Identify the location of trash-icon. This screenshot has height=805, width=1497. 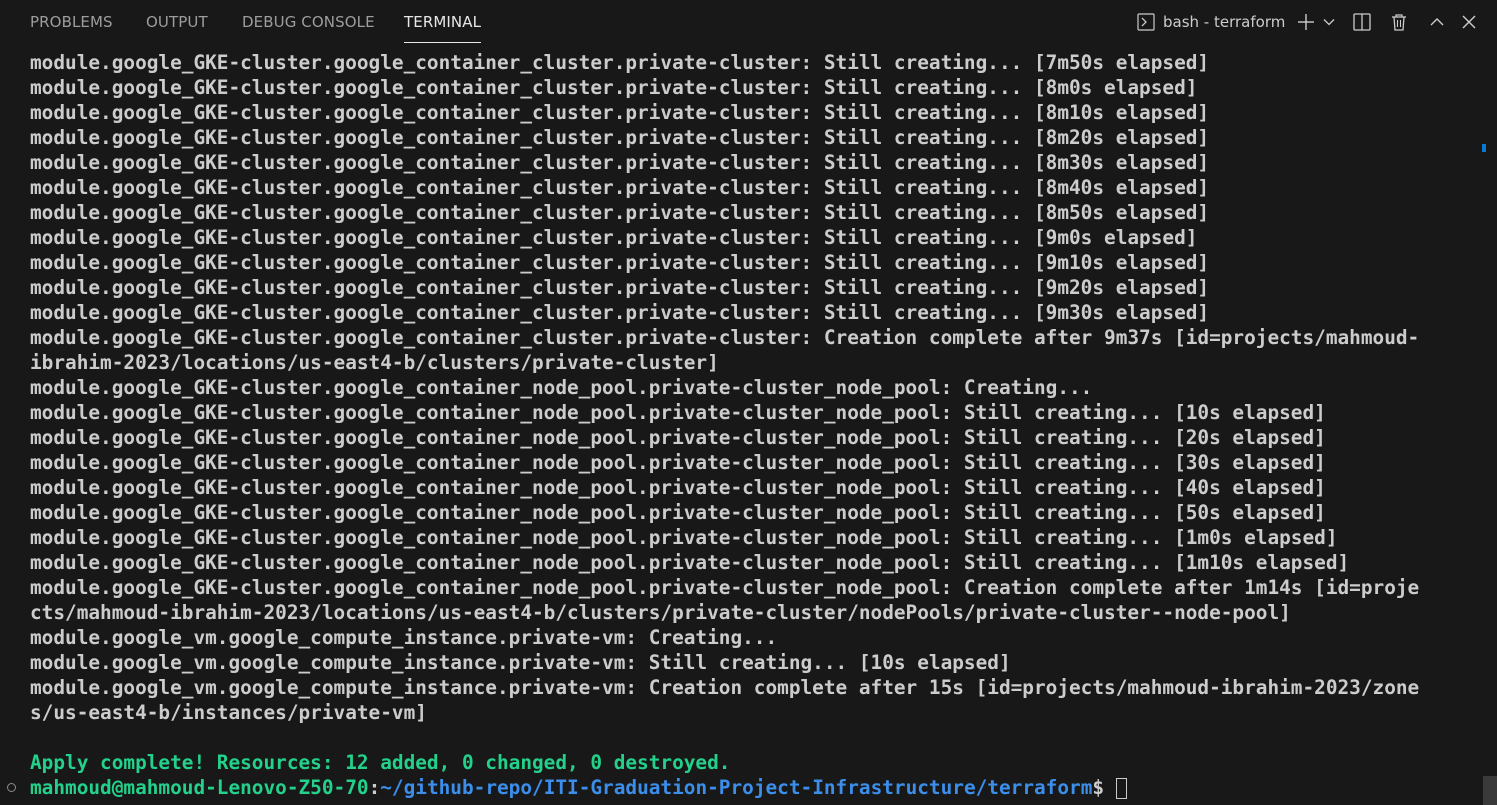
(1399, 22).